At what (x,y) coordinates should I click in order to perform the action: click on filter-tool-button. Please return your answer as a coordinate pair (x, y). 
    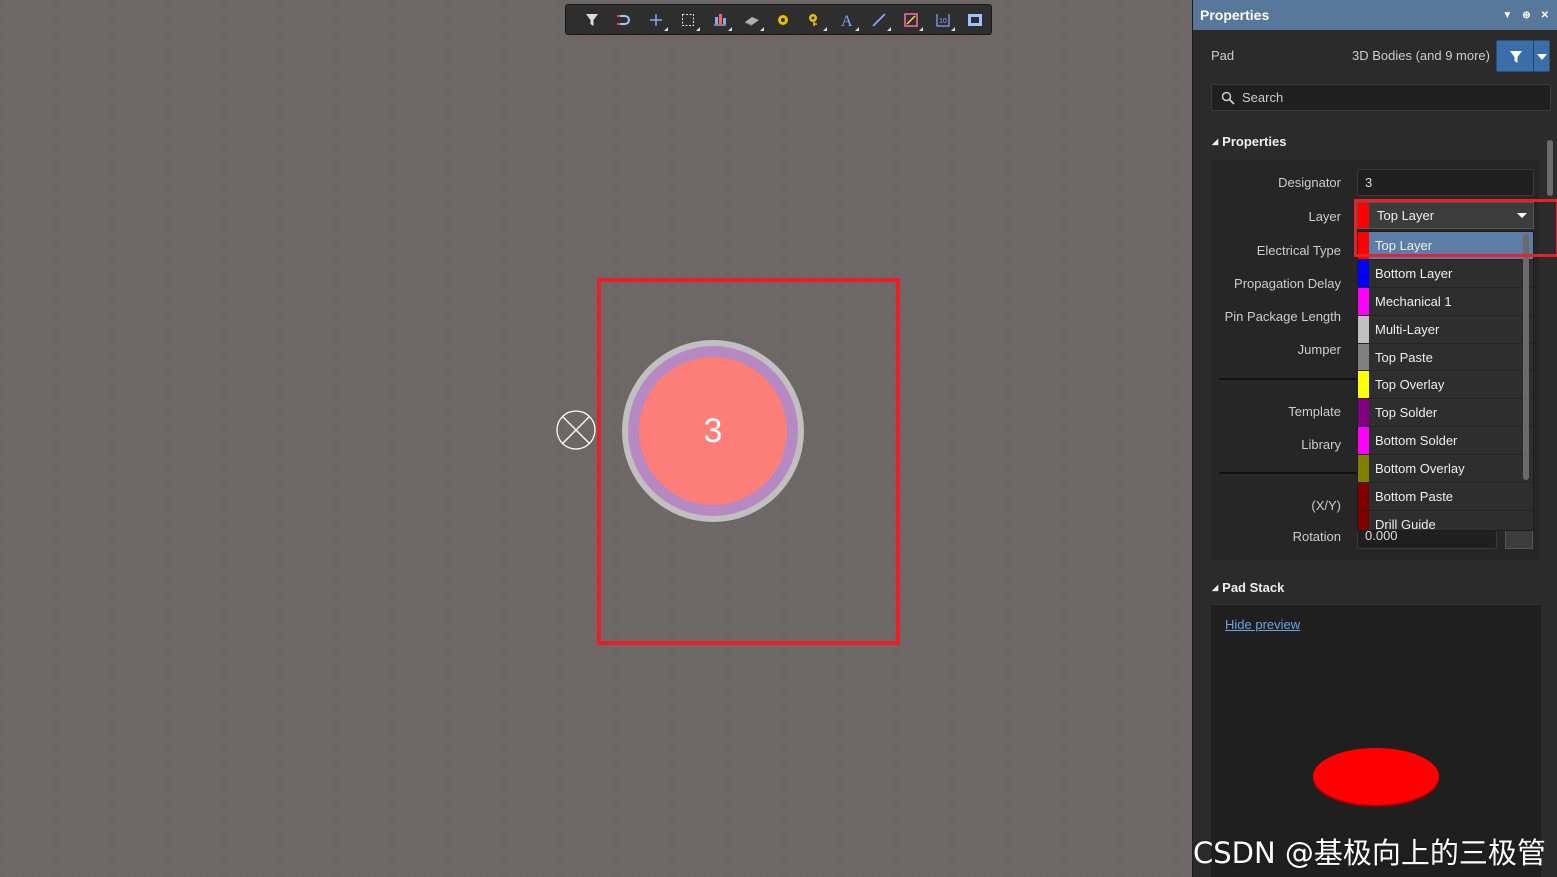
    Looking at the image, I should click on (592, 20).